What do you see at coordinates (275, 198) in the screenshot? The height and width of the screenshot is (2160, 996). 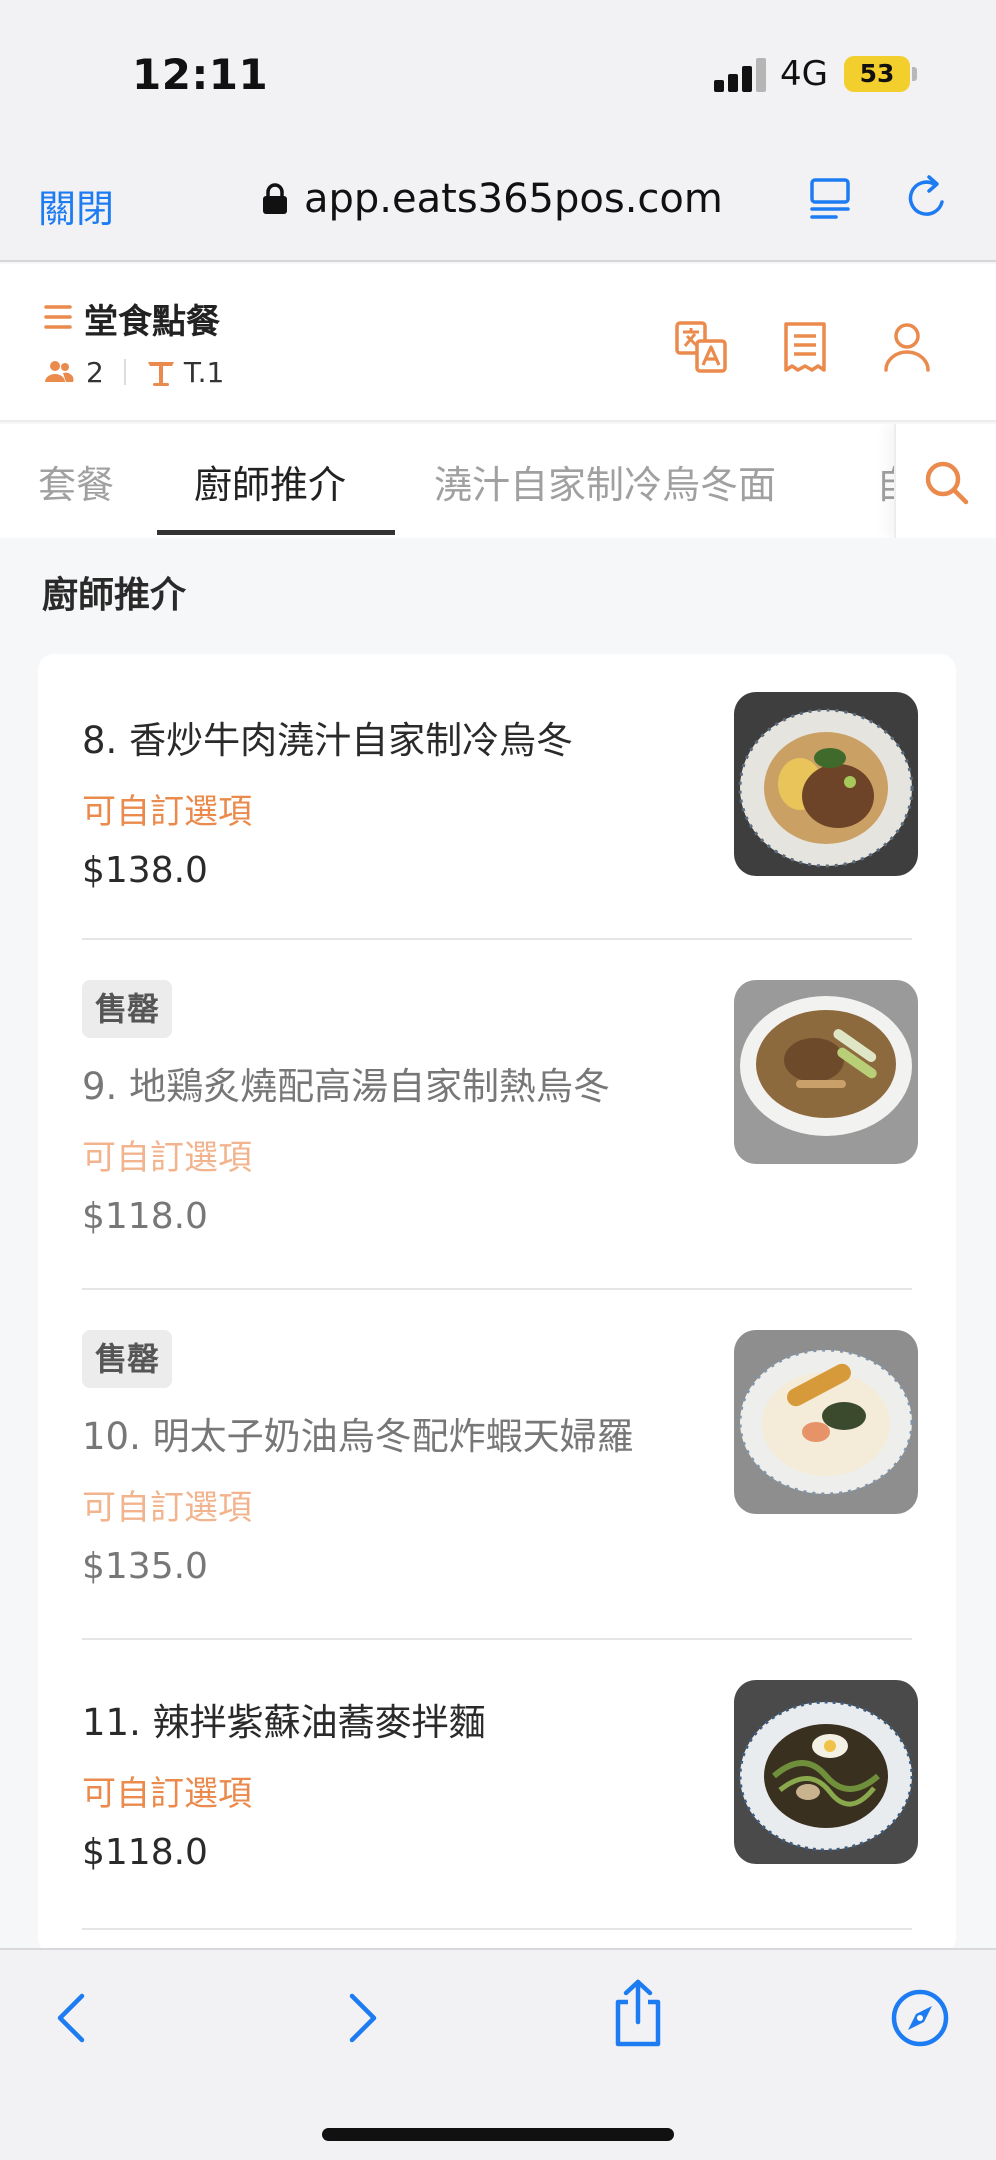 I see `lock-icon` at bounding box center [275, 198].